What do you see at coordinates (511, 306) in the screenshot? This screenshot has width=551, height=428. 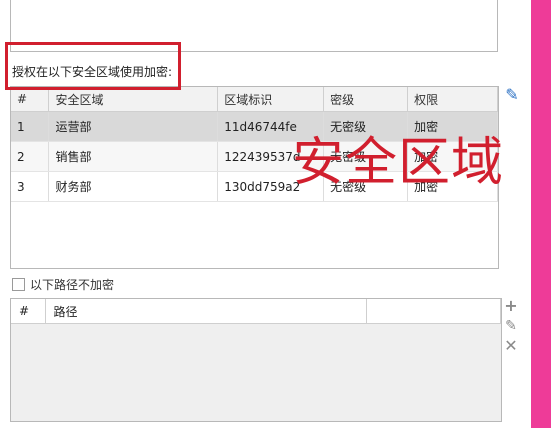 I see `plus-icon: +` at bounding box center [511, 306].